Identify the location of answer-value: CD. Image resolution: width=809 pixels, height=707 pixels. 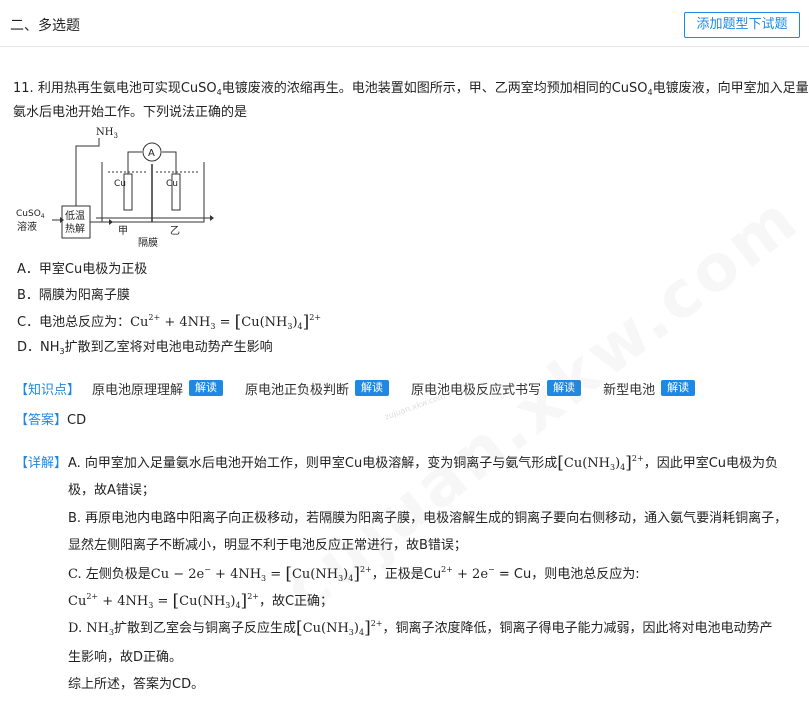
(77, 420).